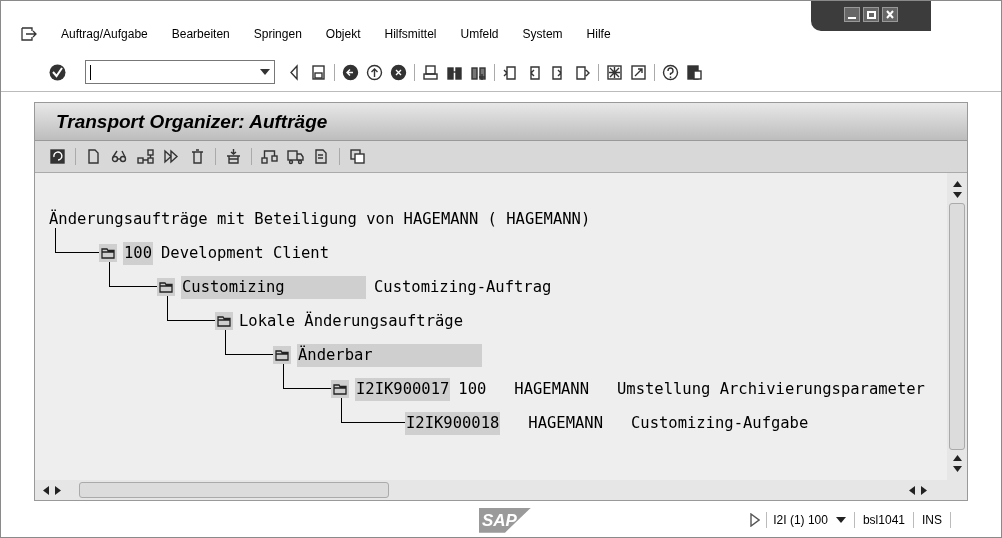 The width and height of the screenshot is (1002, 538). I want to click on tree-node-text: Development Client, so click(245, 253).